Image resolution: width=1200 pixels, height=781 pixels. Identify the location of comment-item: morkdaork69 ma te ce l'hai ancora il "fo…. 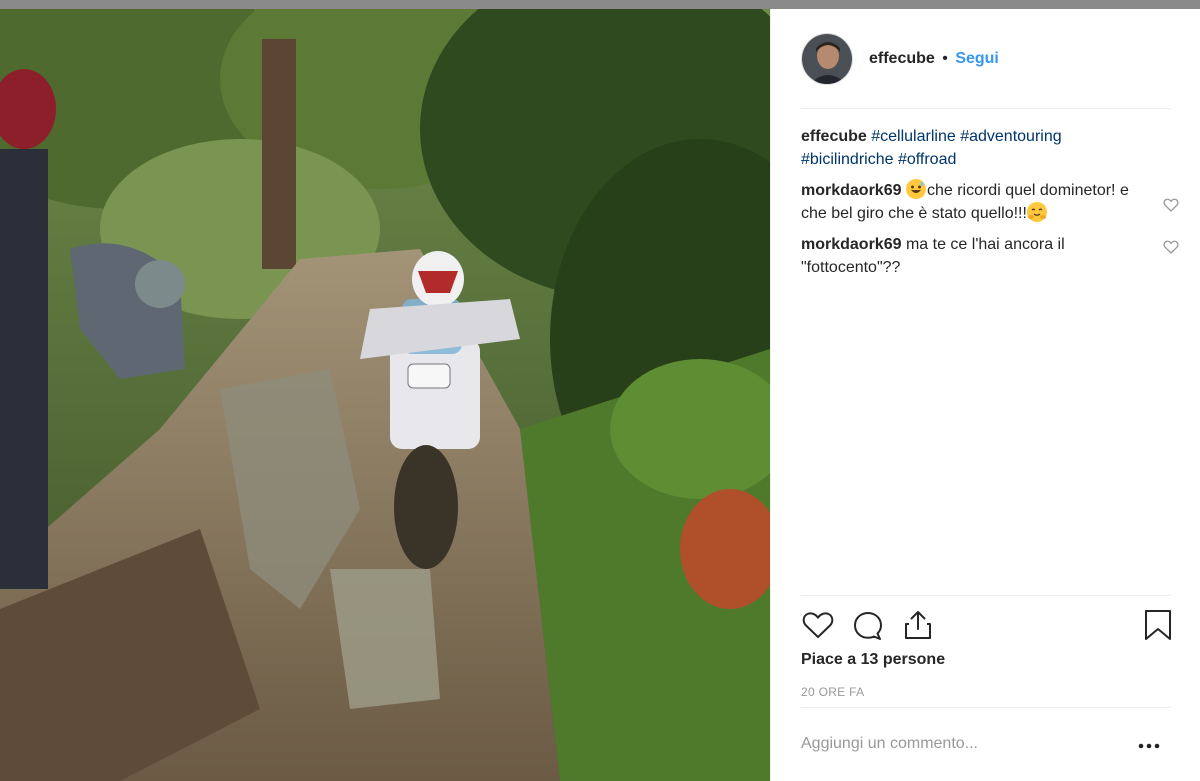
(991, 256).